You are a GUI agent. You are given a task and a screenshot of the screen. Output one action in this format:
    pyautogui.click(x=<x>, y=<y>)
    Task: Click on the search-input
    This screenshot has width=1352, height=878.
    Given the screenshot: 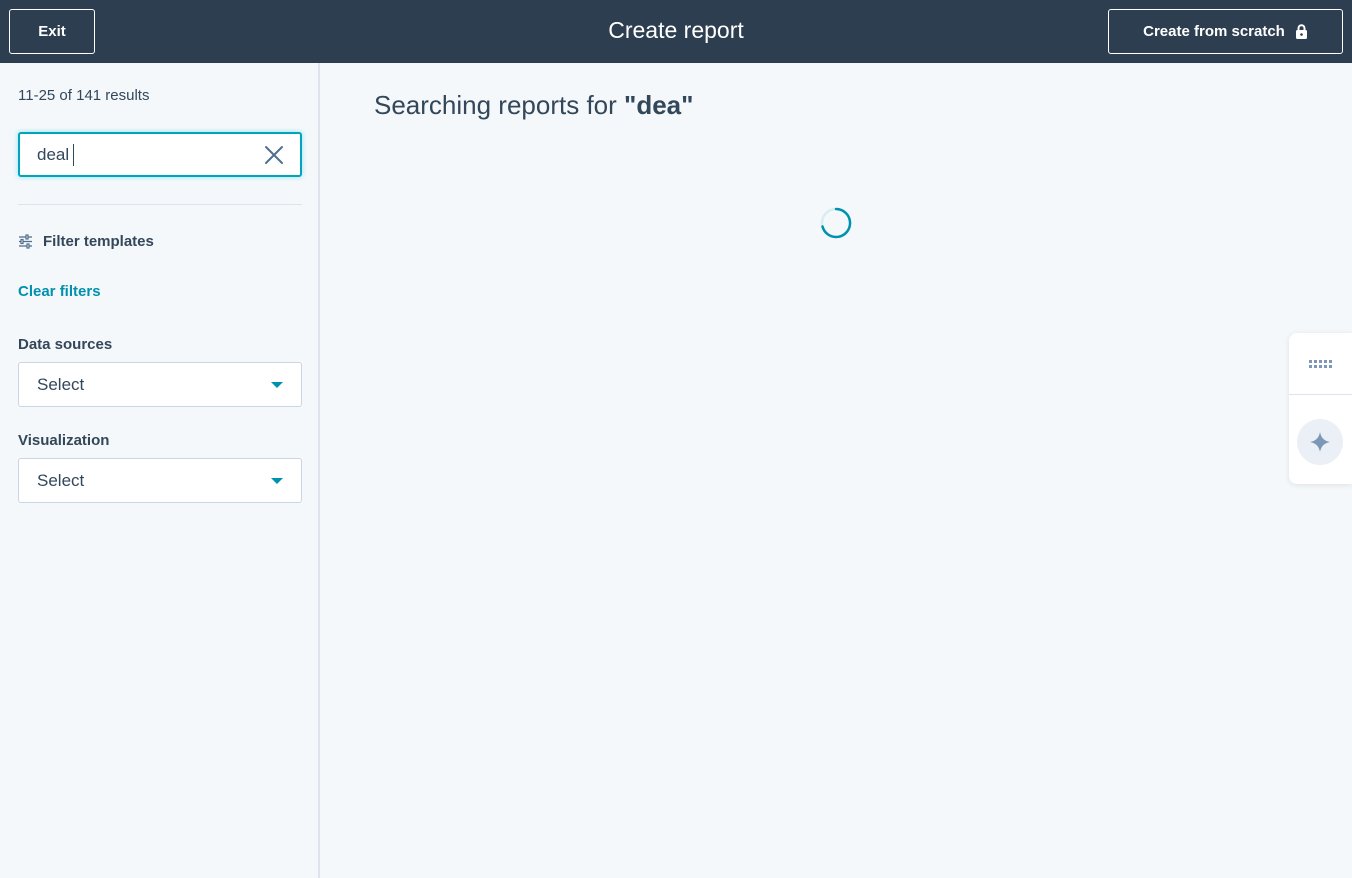 What is the action you would take?
    pyautogui.click(x=147, y=155)
    